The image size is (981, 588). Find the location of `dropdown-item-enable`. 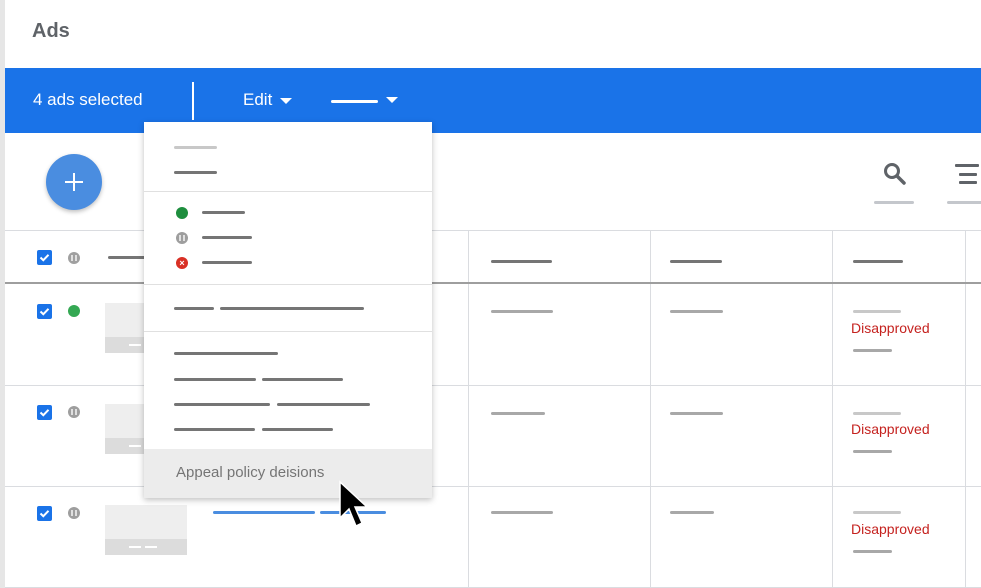

dropdown-item-enable is located at coordinates (288, 213).